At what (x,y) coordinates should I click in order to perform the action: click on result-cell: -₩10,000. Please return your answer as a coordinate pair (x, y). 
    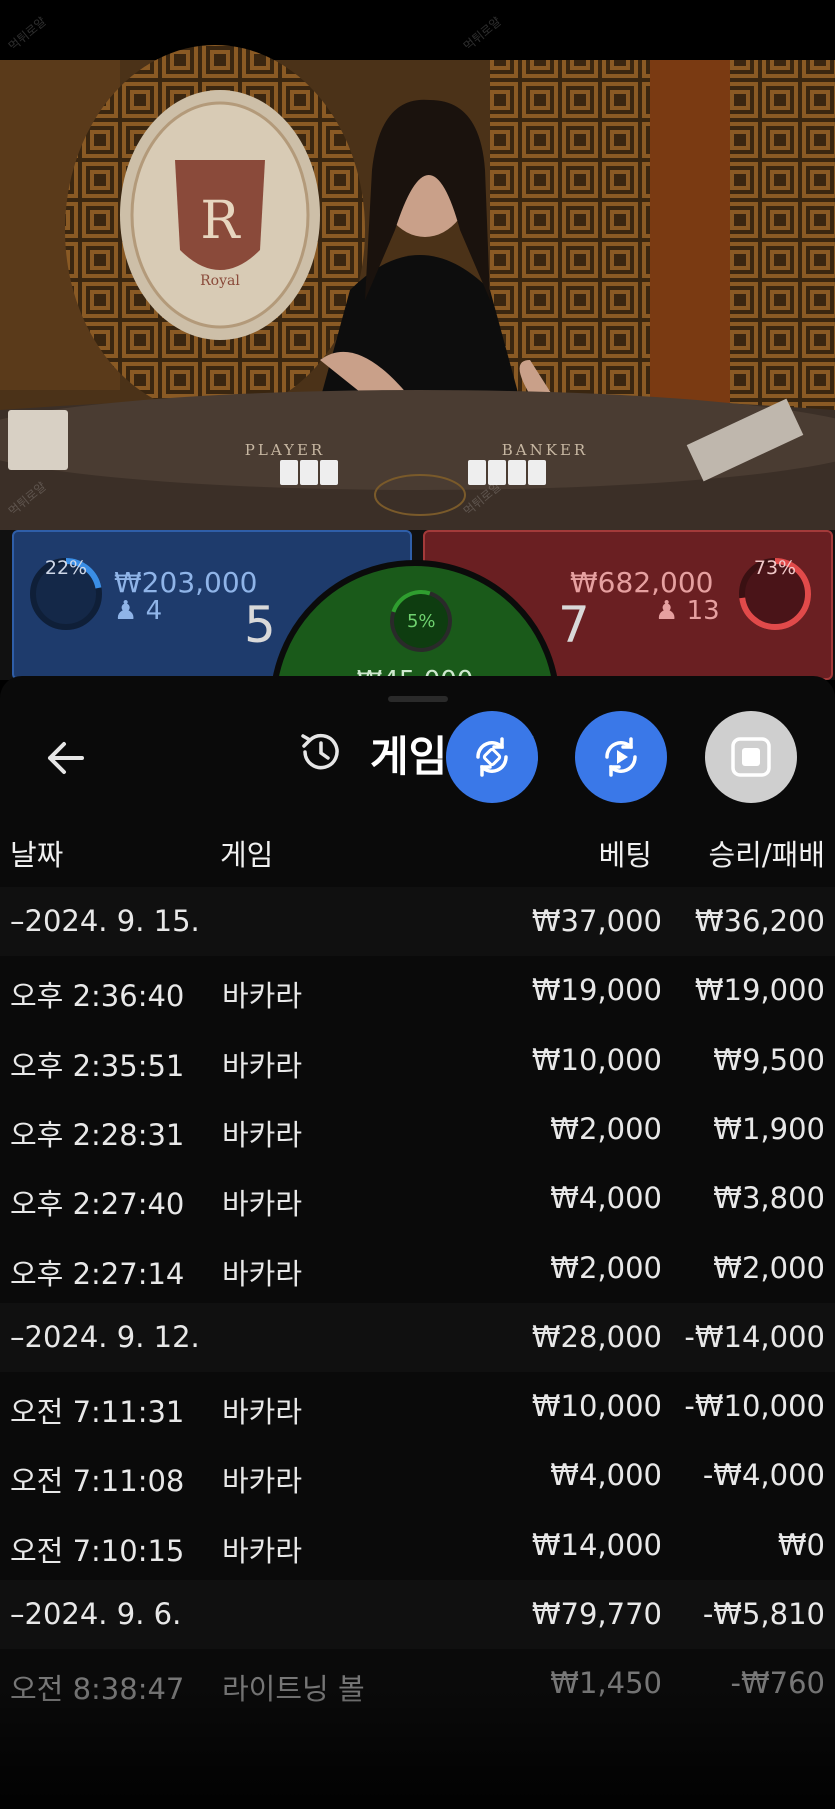
    Looking at the image, I should click on (754, 1406).